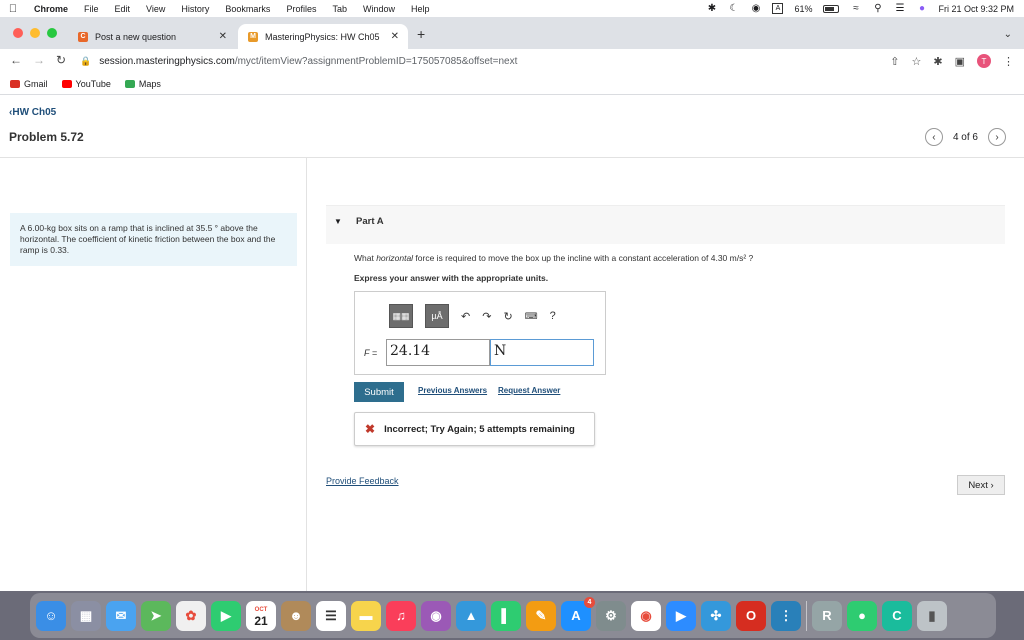 The image size is (1024, 640). I want to click on answer-value-input: 24.14, so click(438, 352).